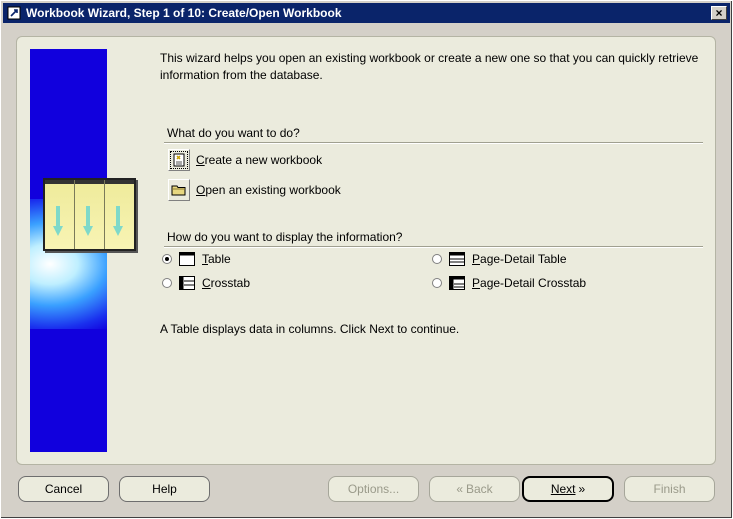 This screenshot has height=519, width=733. Describe the element at coordinates (216, 259) in the screenshot. I see `table-label: Table` at that location.